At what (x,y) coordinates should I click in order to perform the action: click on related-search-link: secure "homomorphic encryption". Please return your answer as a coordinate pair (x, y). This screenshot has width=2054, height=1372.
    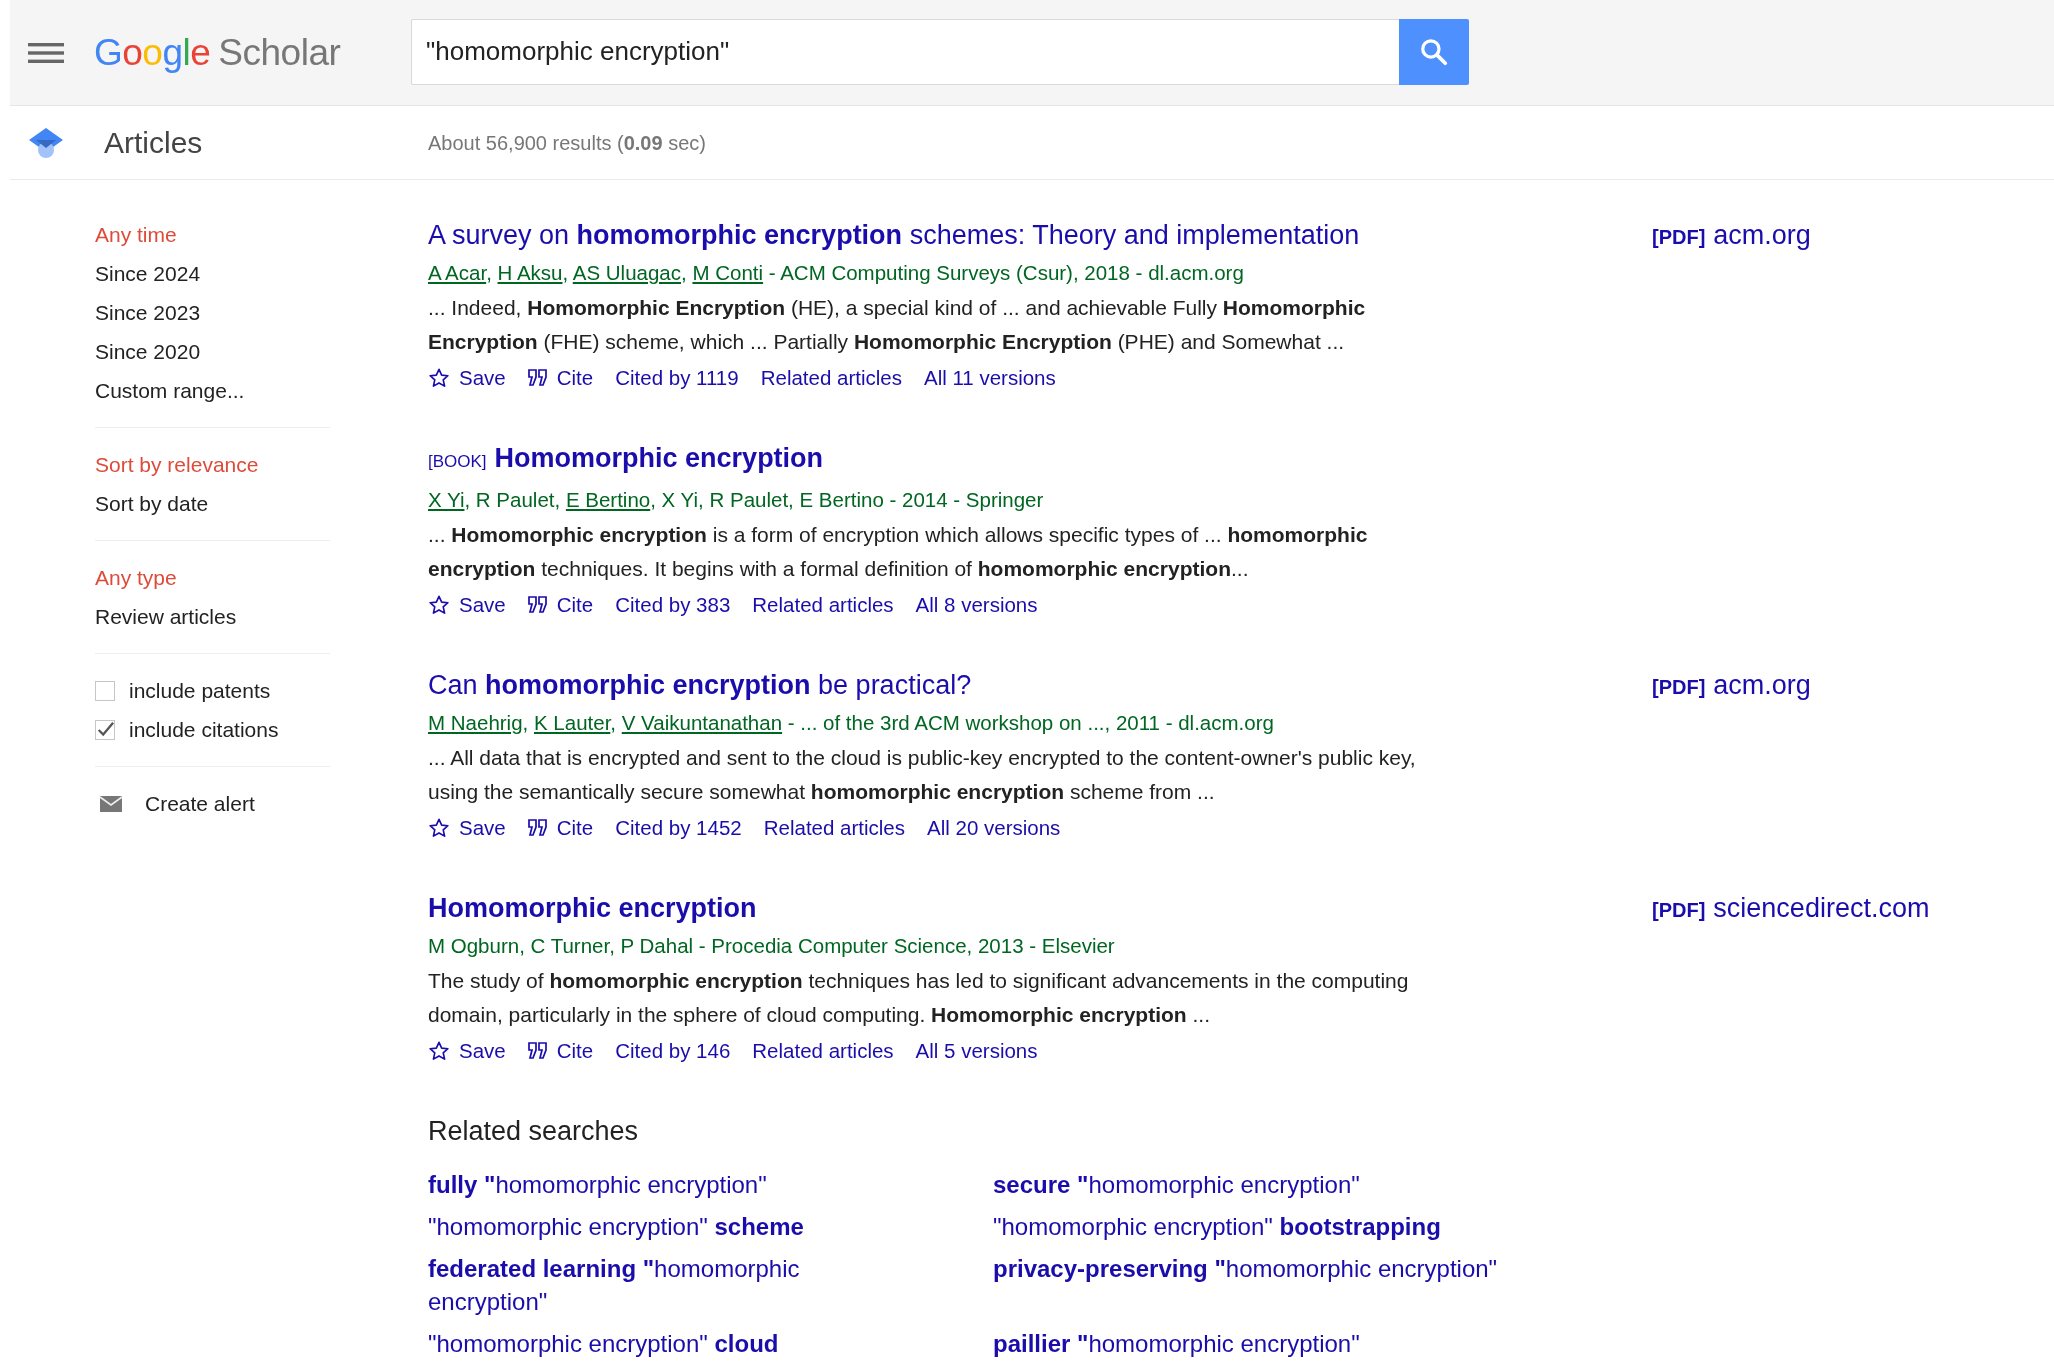
    Looking at the image, I should click on (1253, 1184).